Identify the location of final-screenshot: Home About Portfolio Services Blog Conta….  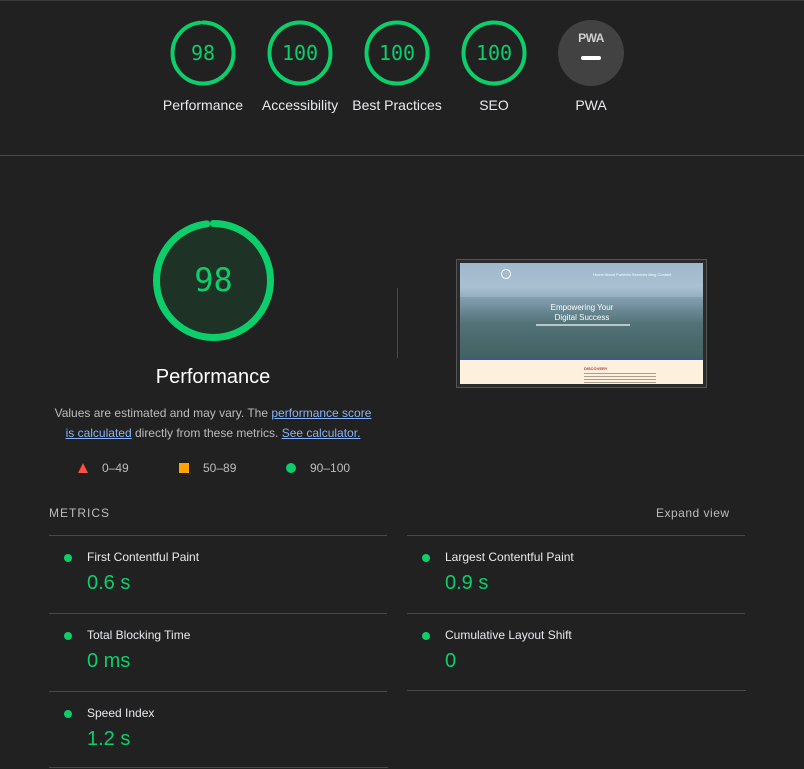
(581, 323).